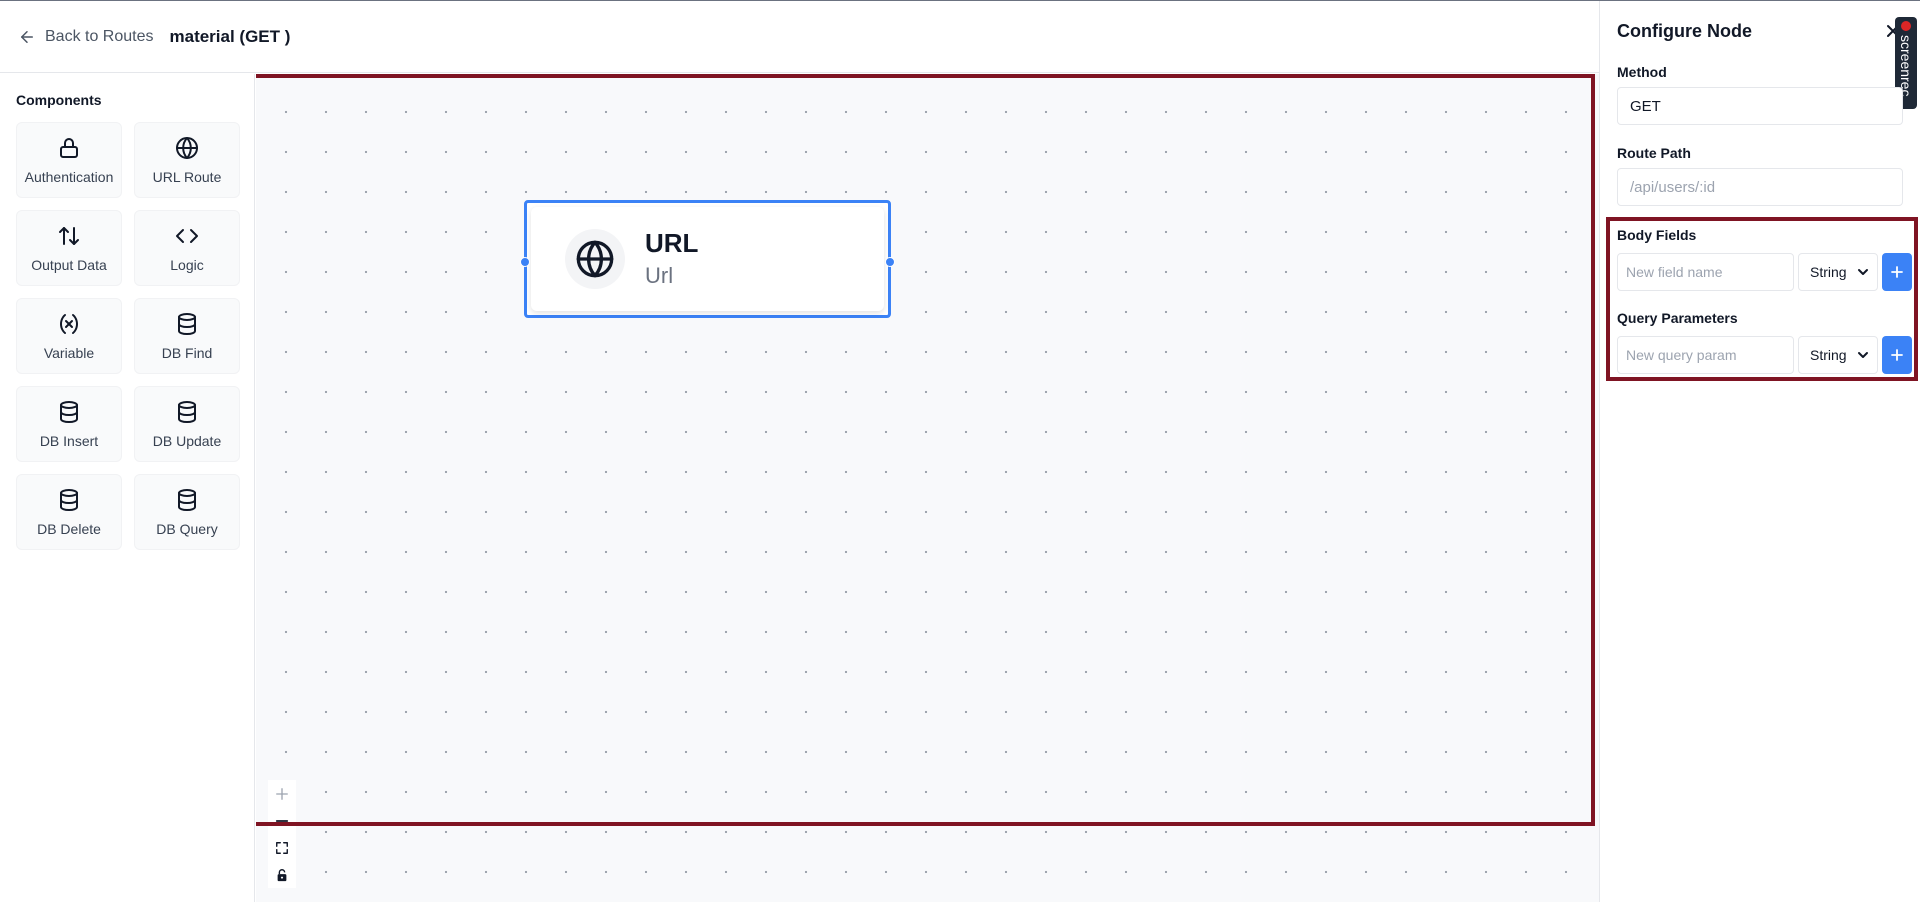 The height and width of the screenshot is (902, 1920). I want to click on component-label: DB Update, so click(187, 441).